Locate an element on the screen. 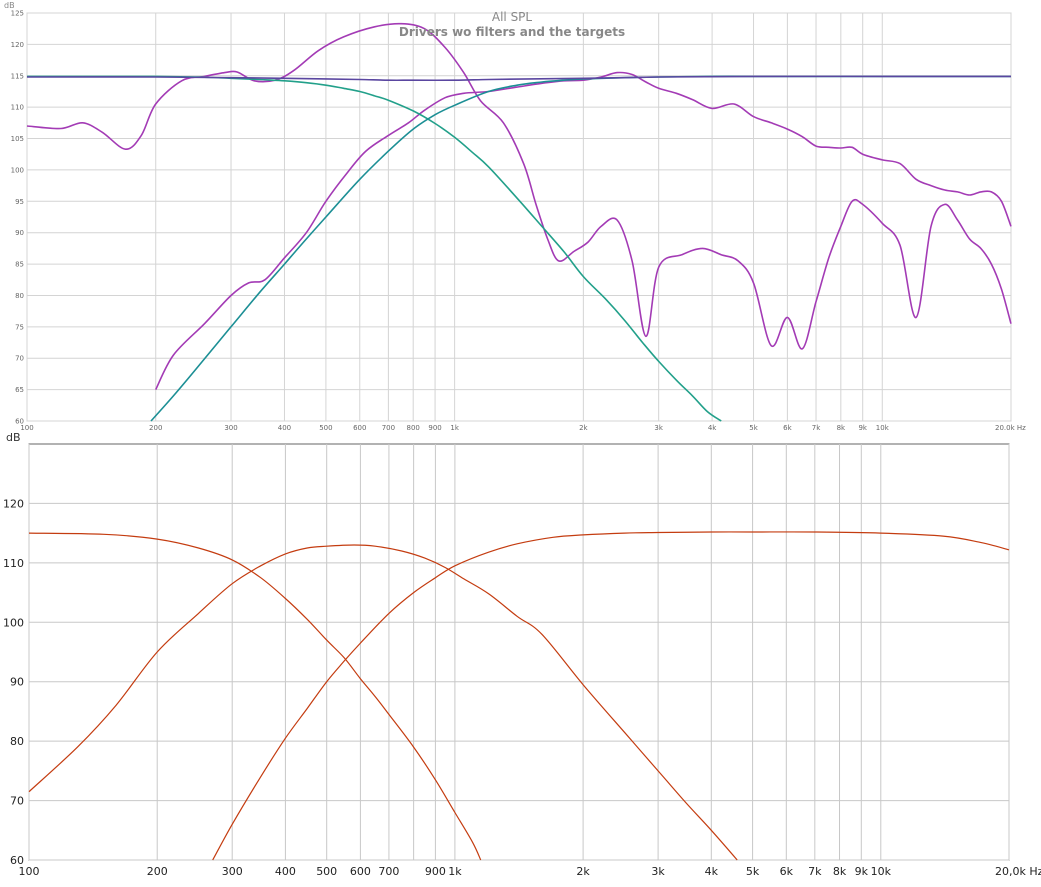  y-tick-label: 95 is located at coordinates (19, 202).